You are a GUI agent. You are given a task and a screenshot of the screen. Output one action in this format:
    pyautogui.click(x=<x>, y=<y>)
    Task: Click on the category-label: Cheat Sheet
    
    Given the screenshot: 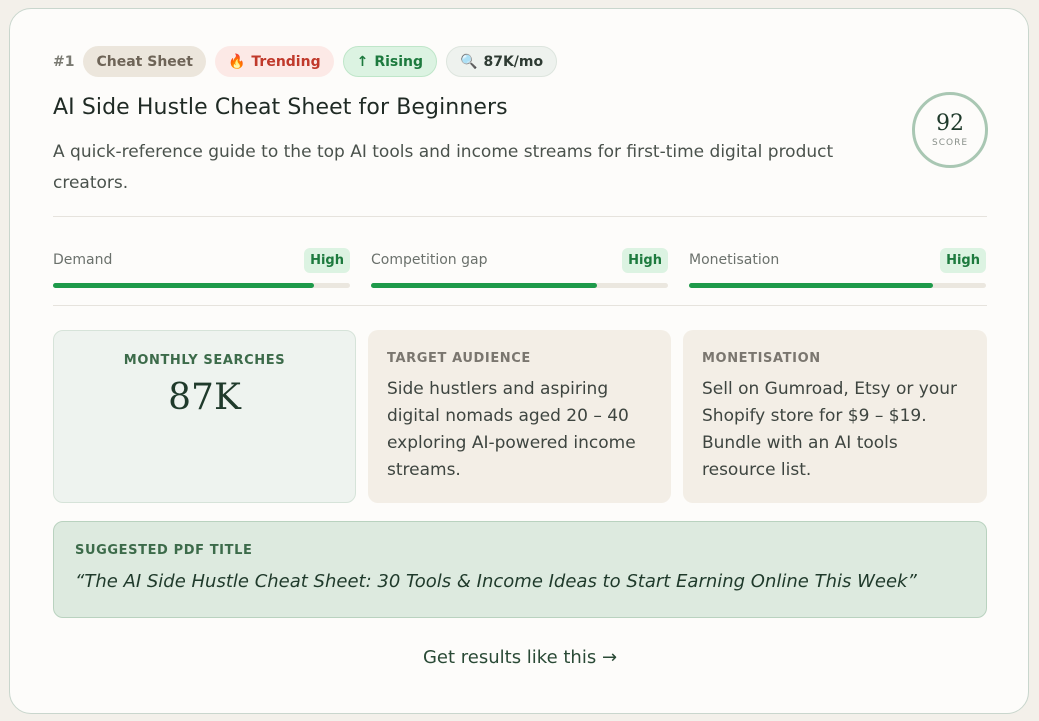 What is the action you would take?
    pyautogui.click(x=144, y=61)
    